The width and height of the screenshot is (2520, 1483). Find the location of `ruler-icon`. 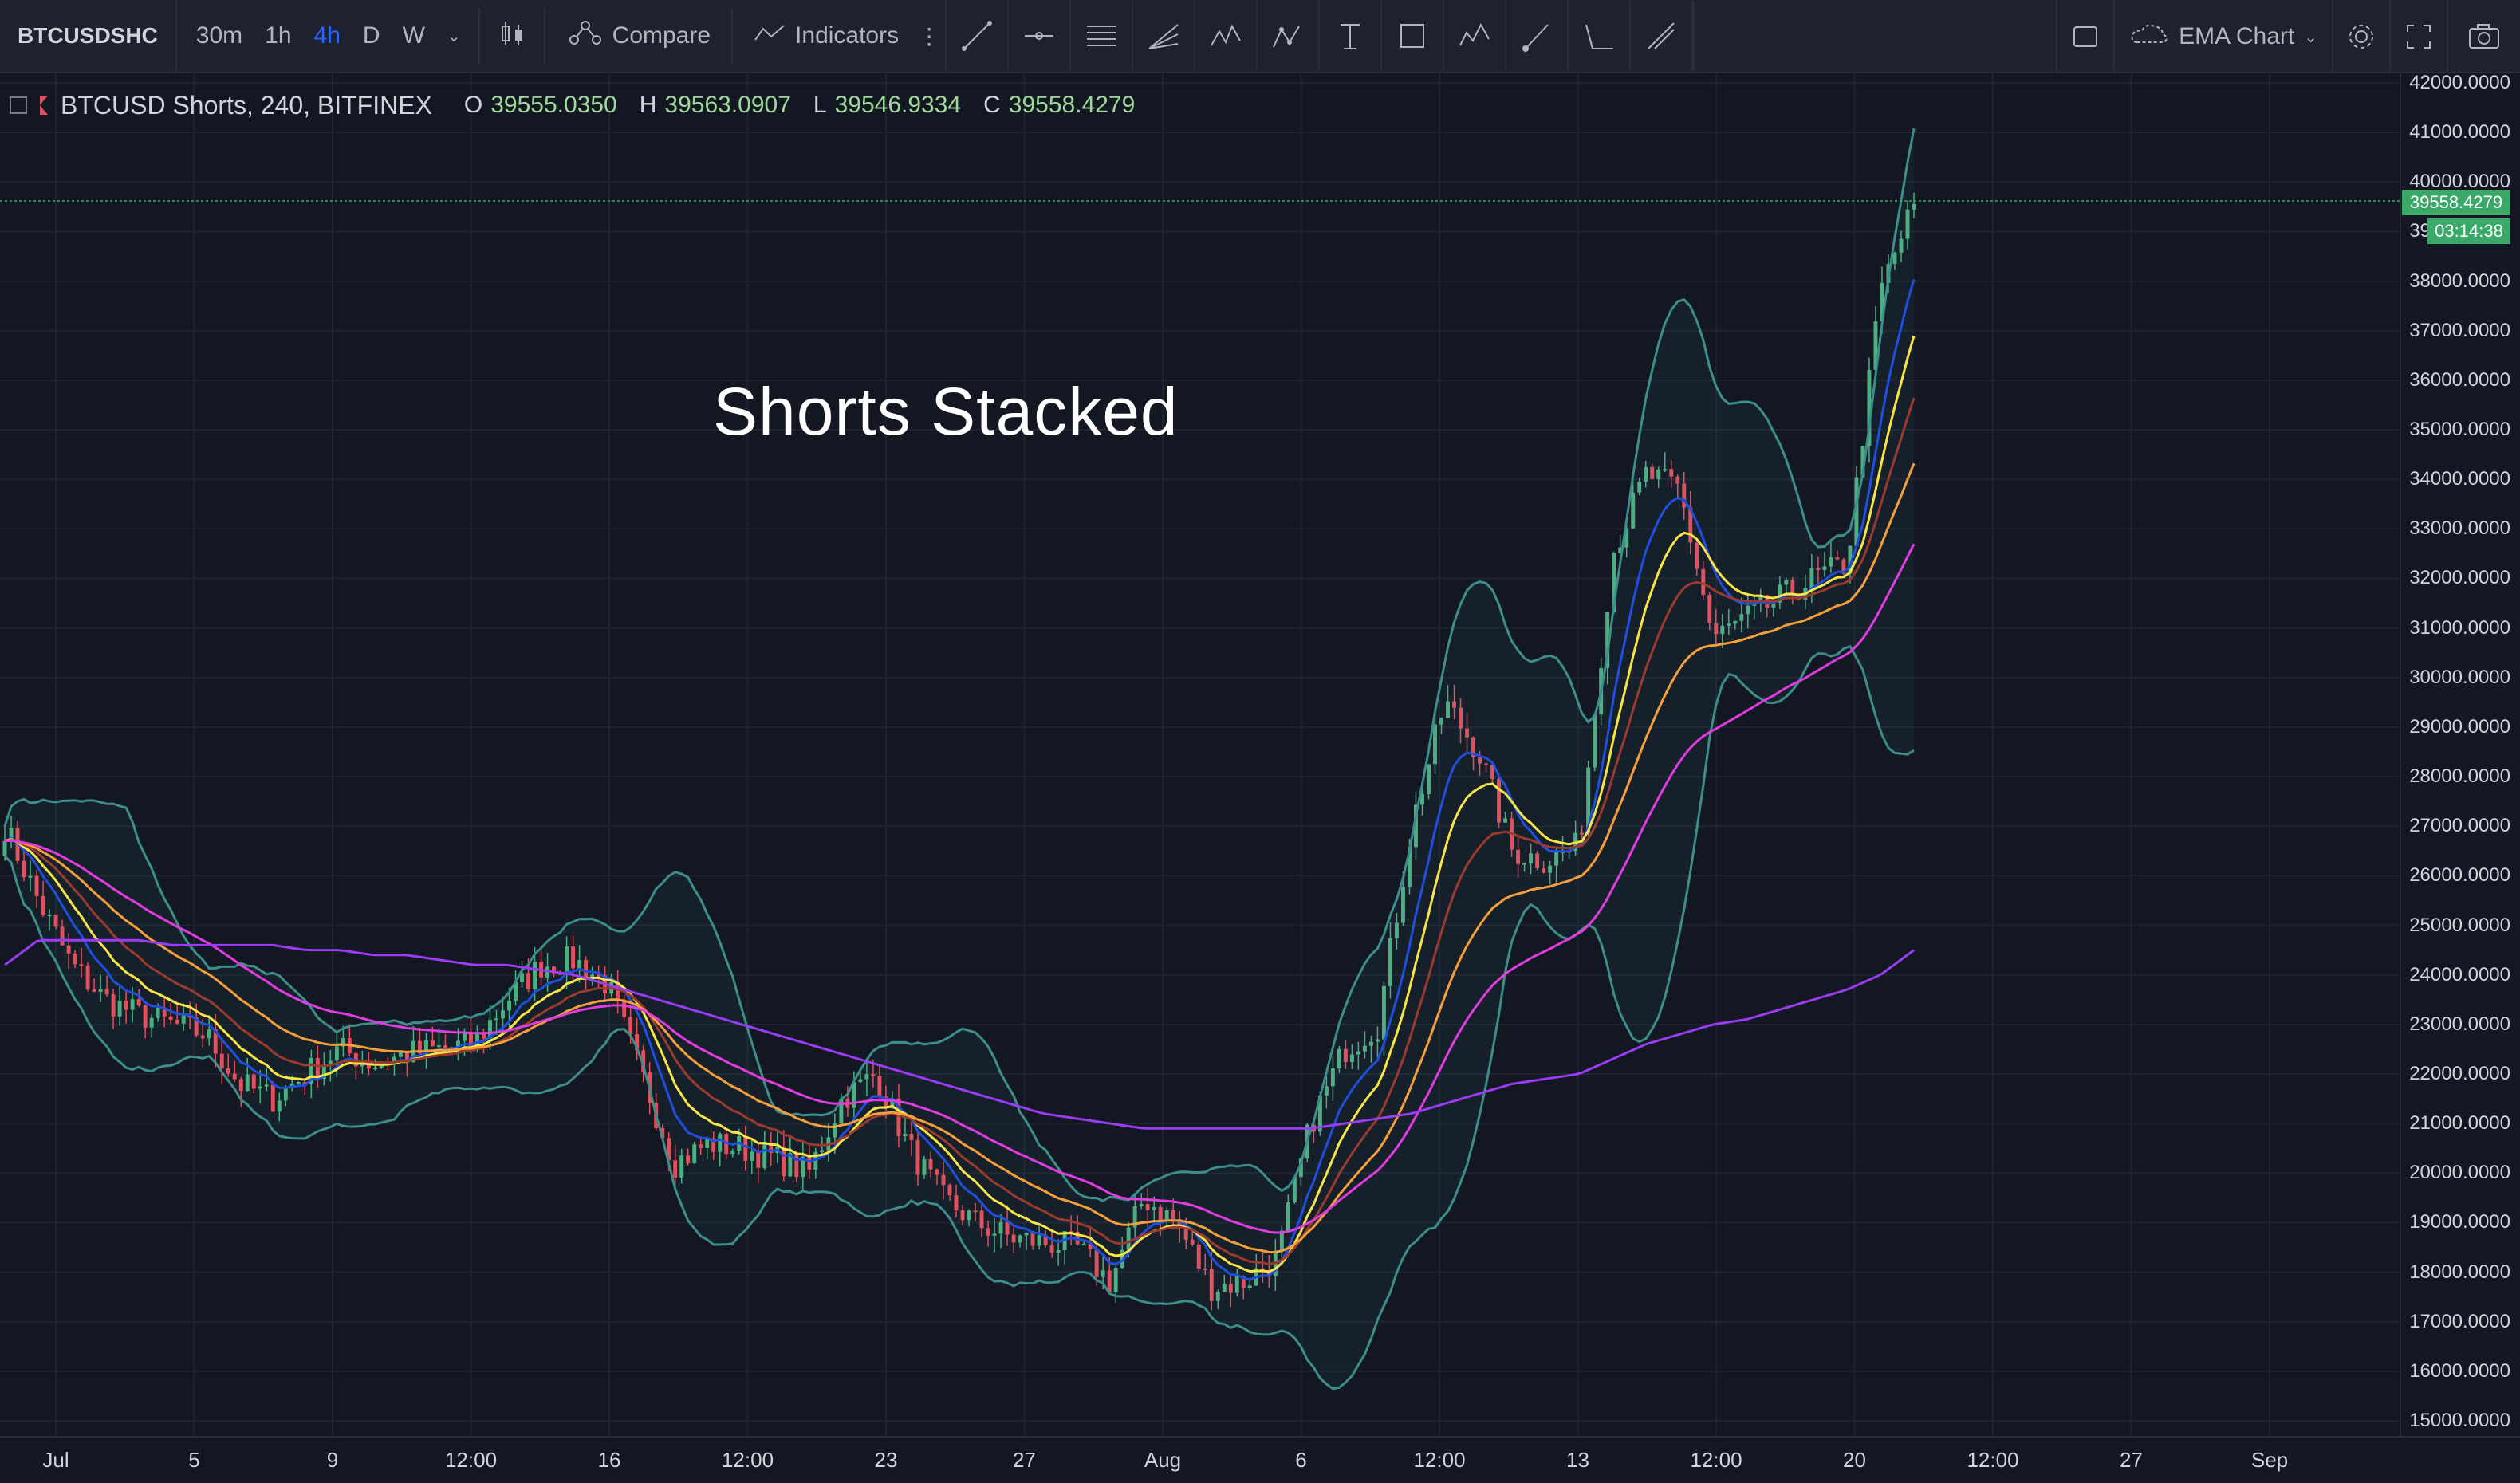

ruler-icon is located at coordinates (1662, 36).